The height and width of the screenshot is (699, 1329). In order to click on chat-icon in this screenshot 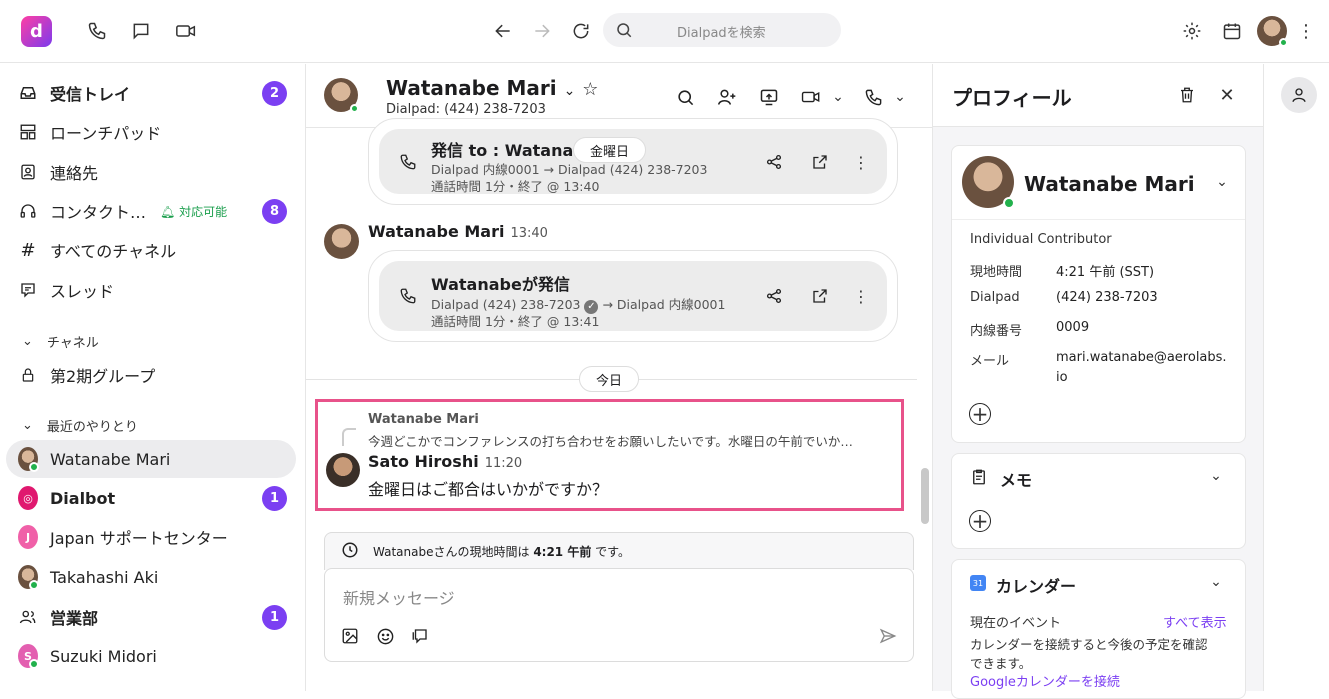, I will do `click(141, 31)`.